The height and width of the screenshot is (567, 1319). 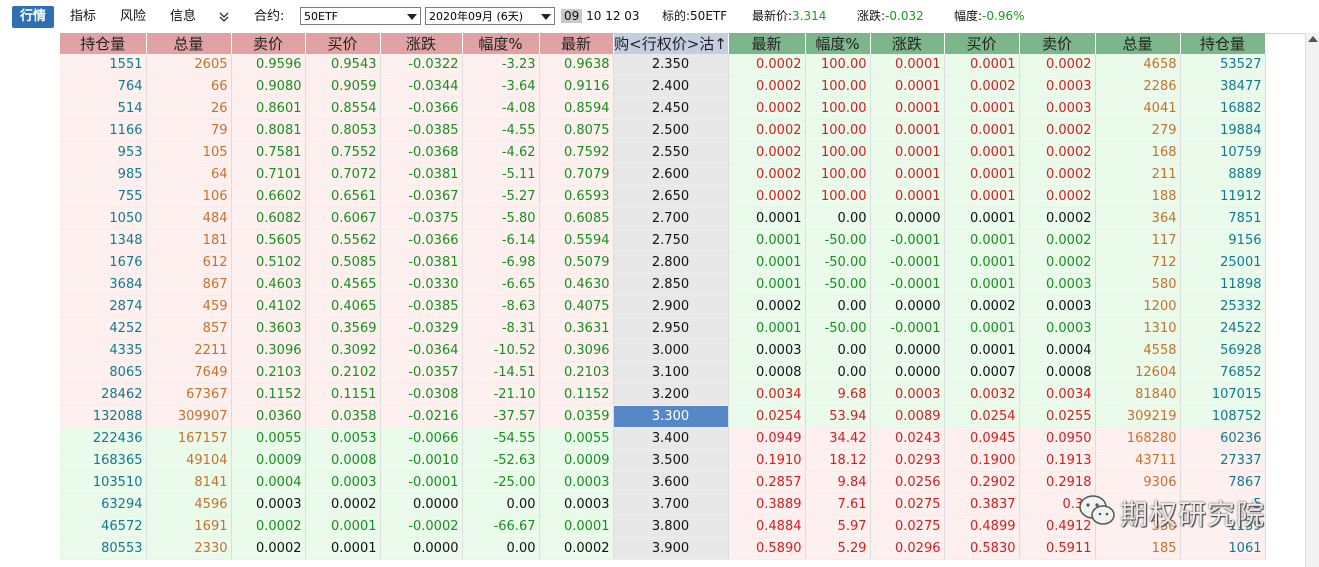 I want to click on put-cell: 0.39, so click(x=1057, y=504).